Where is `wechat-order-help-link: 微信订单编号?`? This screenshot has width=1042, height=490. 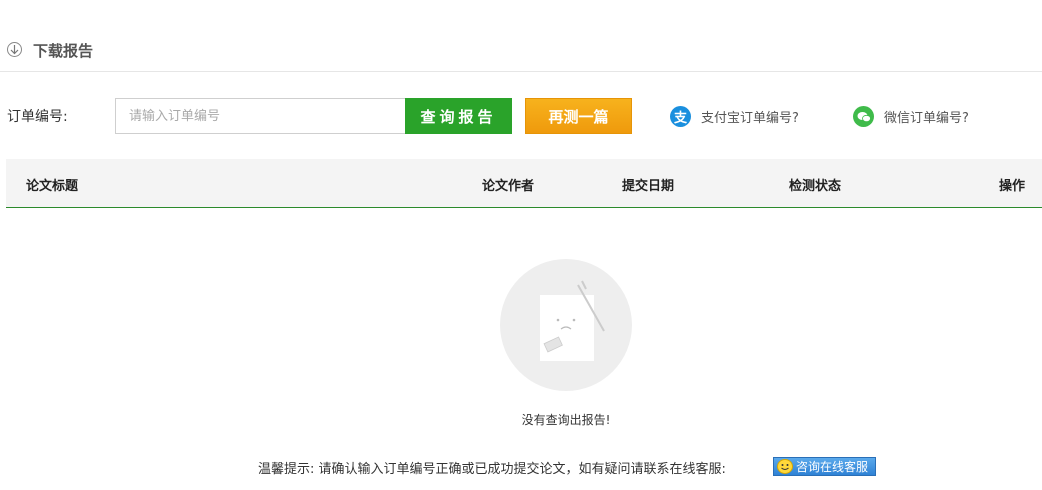 wechat-order-help-link: 微信订单编号? is located at coordinates (911, 116).